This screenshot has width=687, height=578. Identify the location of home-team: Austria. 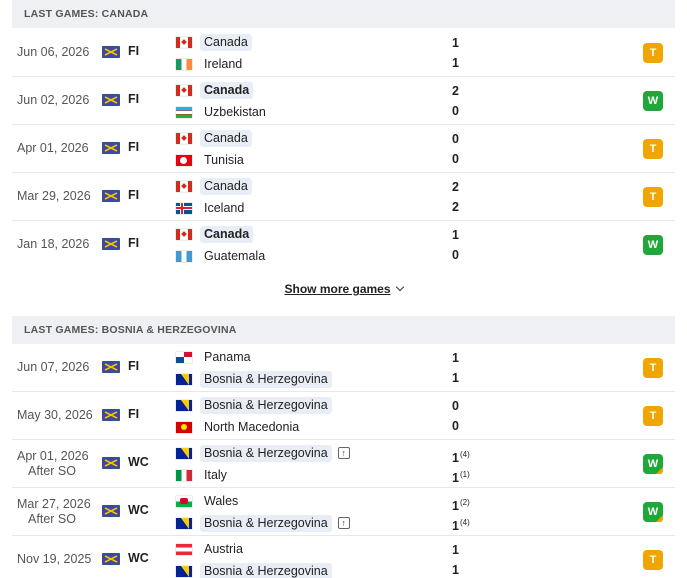
(211, 549).